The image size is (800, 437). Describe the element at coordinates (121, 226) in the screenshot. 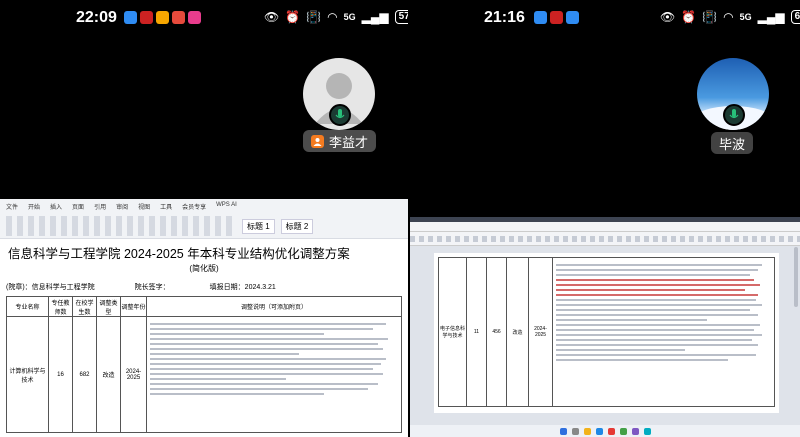

I see `formatting-tools` at that location.